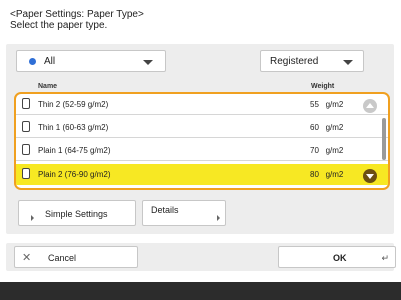 The height and width of the screenshot is (300, 401). I want to click on registration-filter-value: Registered, so click(294, 61).